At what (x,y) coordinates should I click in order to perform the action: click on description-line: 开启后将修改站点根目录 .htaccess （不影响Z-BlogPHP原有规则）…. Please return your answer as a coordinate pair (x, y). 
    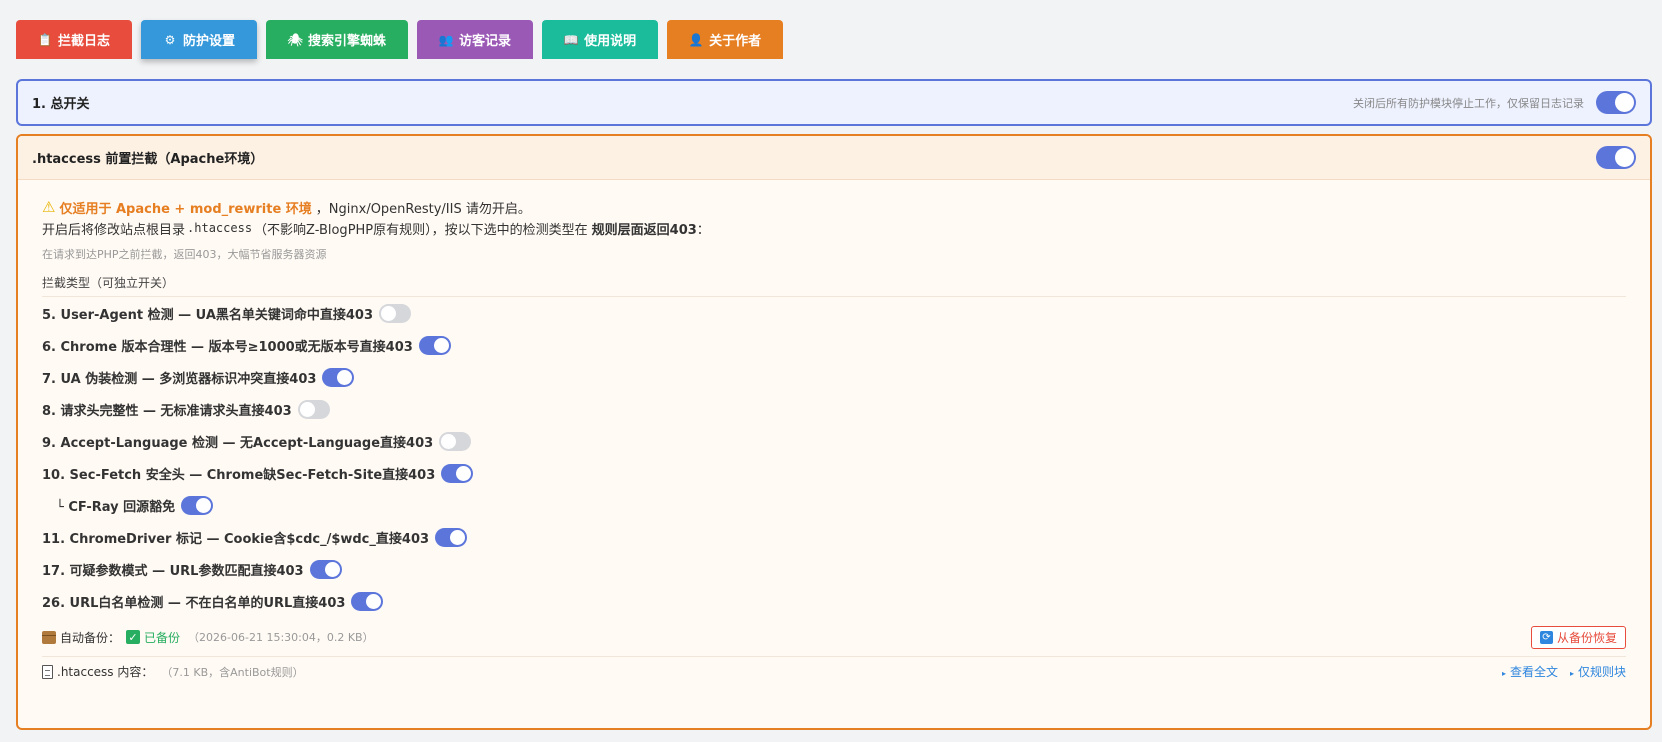
    Looking at the image, I should click on (834, 228).